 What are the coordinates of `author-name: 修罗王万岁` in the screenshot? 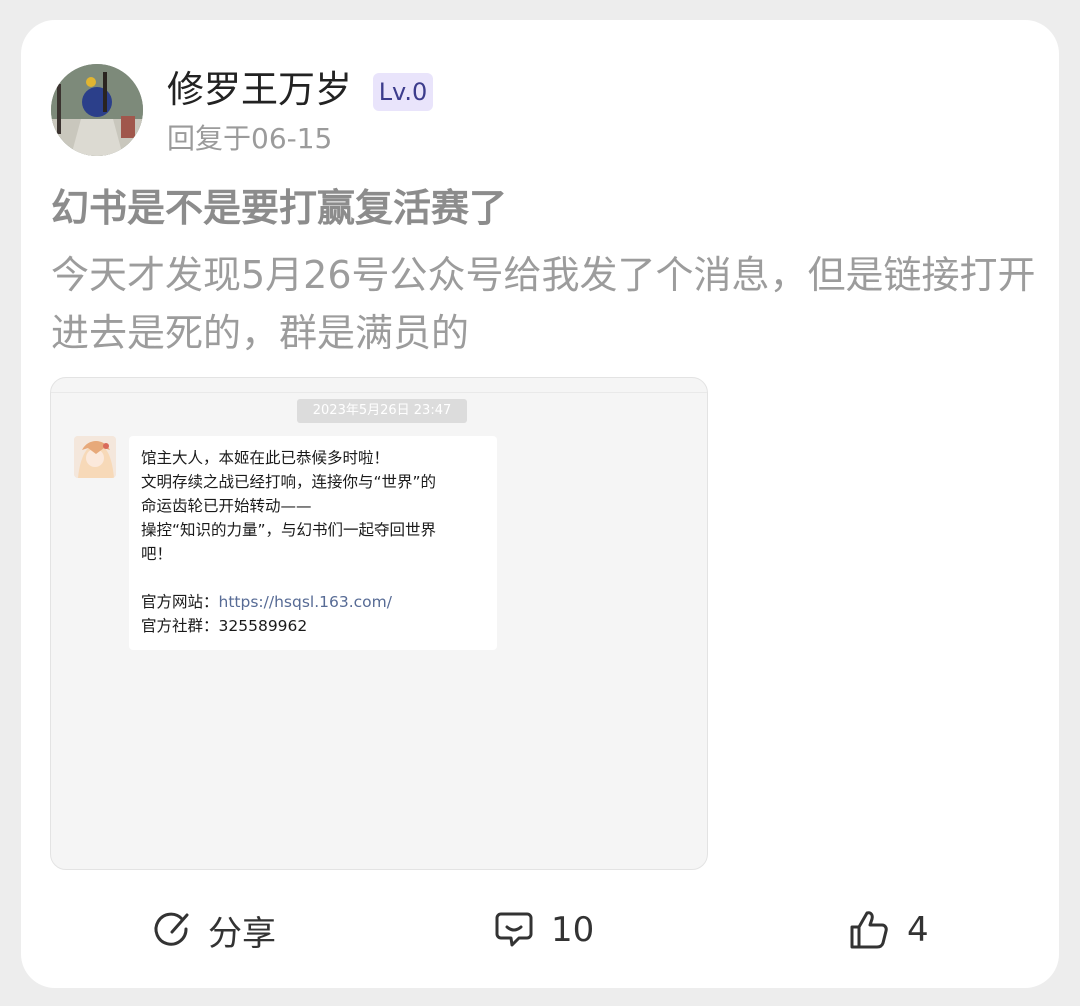 It's located at (259, 90).